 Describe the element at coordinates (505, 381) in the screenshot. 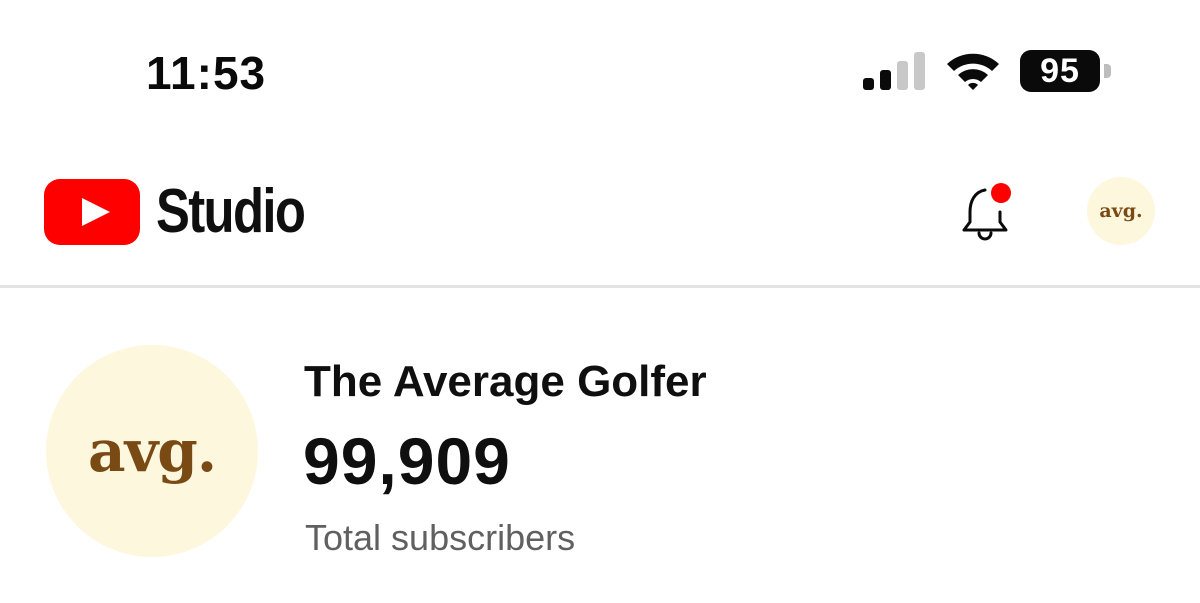

I see `channel-name: The Average Golfer` at that location.